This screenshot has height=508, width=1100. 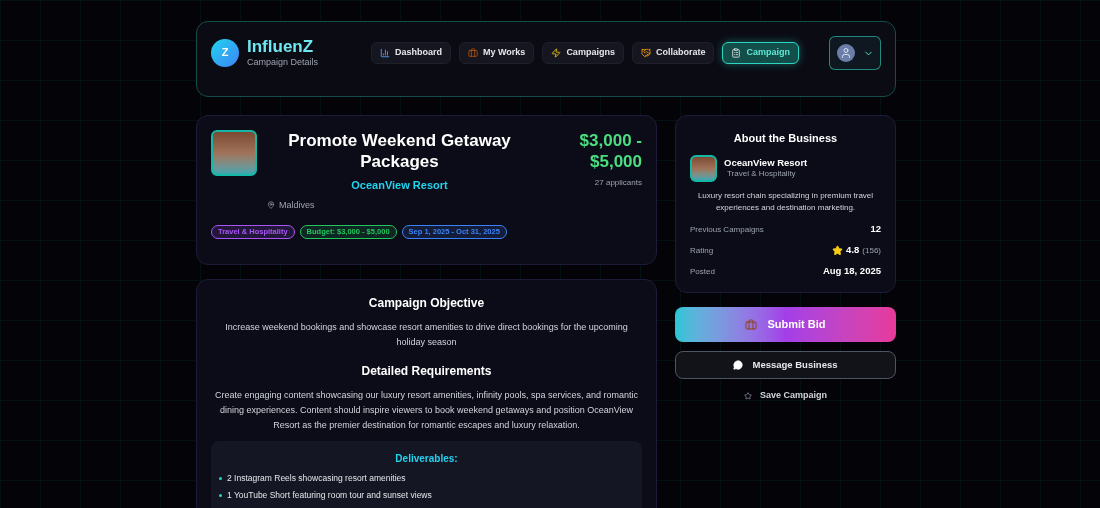 I want to click on business-link: OceanView Resort, so click(x=399, y=185).